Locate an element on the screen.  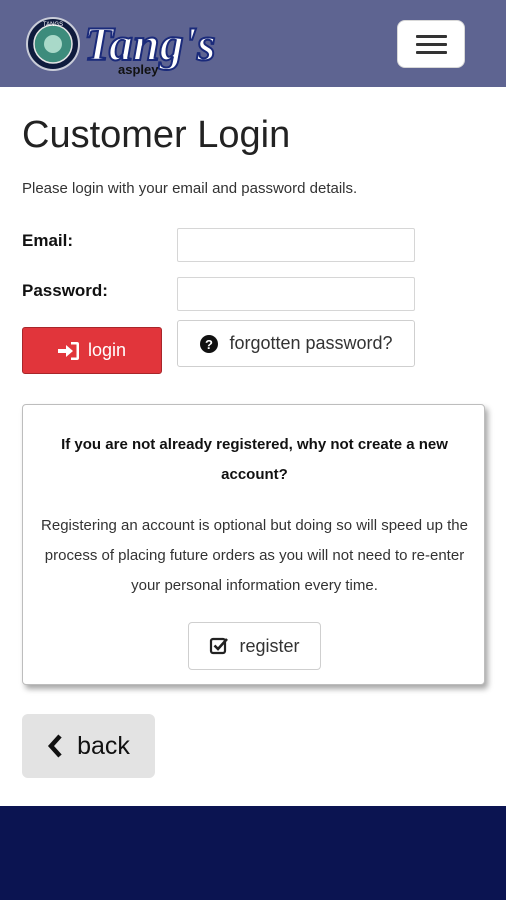
back-button: back is located at coordinates (88, 746).